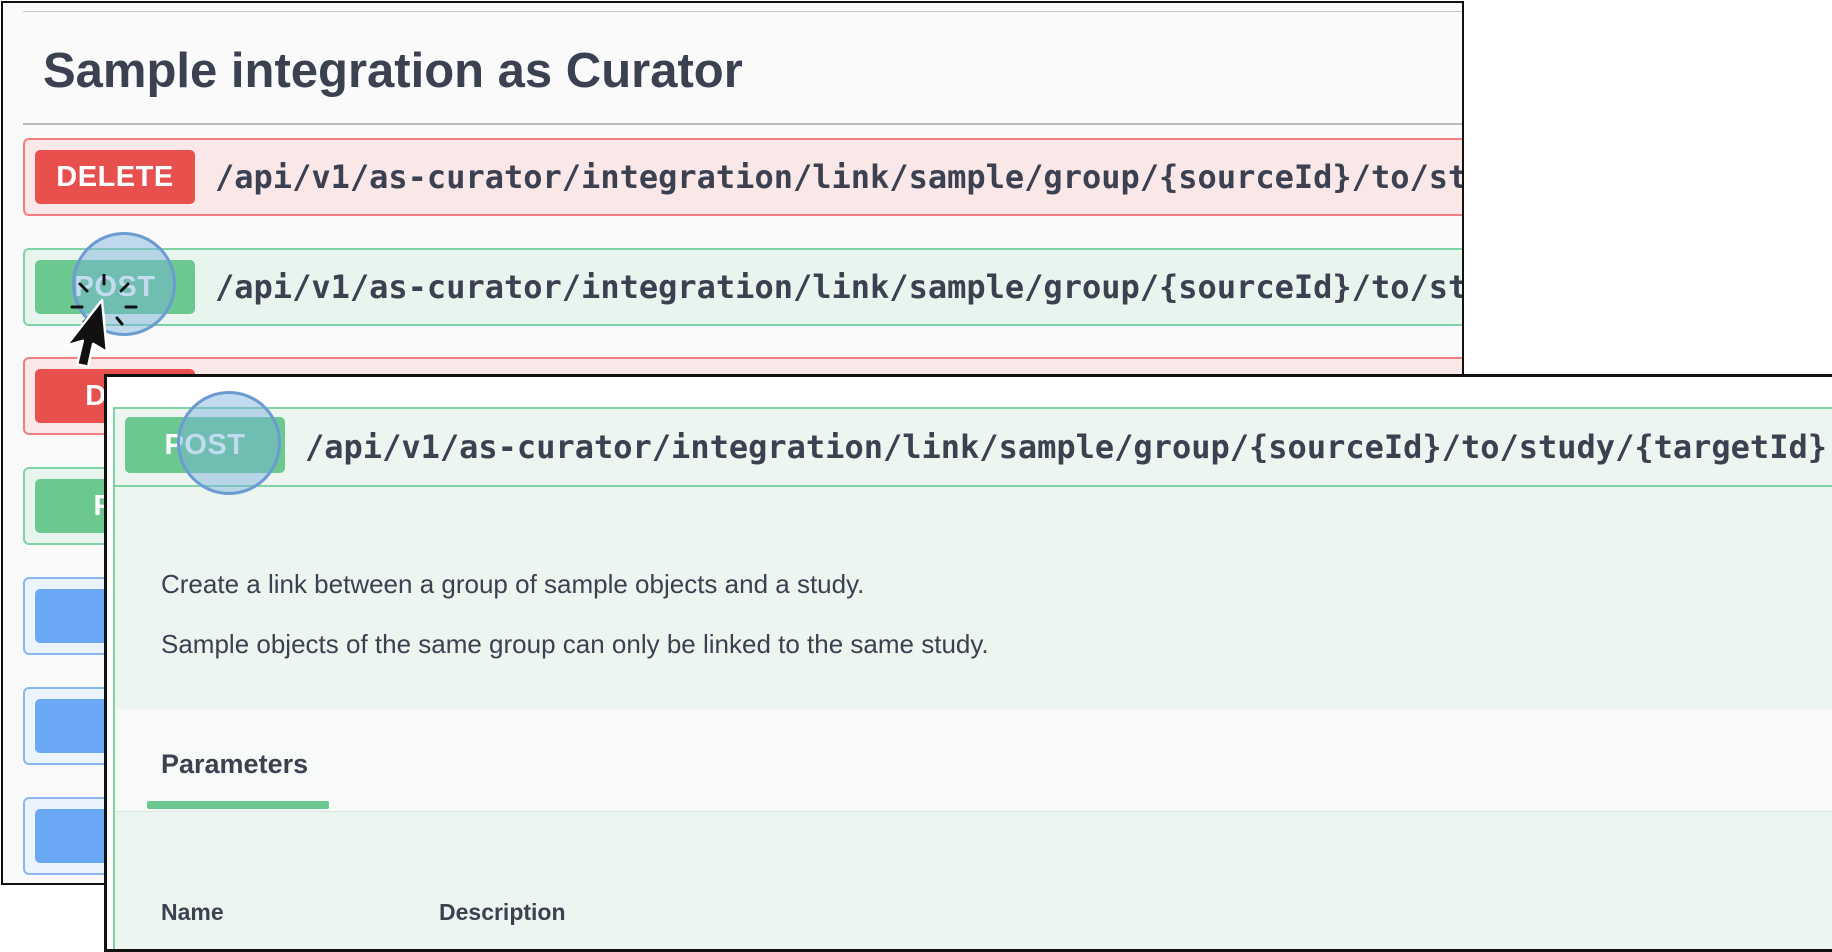 Image resolution: width=1832 pixels, height=952 pixels. What do you see at coordinates (502, 912) in the screenshot?
I see `column-header-description: Description` at bounding box center [502, 912].